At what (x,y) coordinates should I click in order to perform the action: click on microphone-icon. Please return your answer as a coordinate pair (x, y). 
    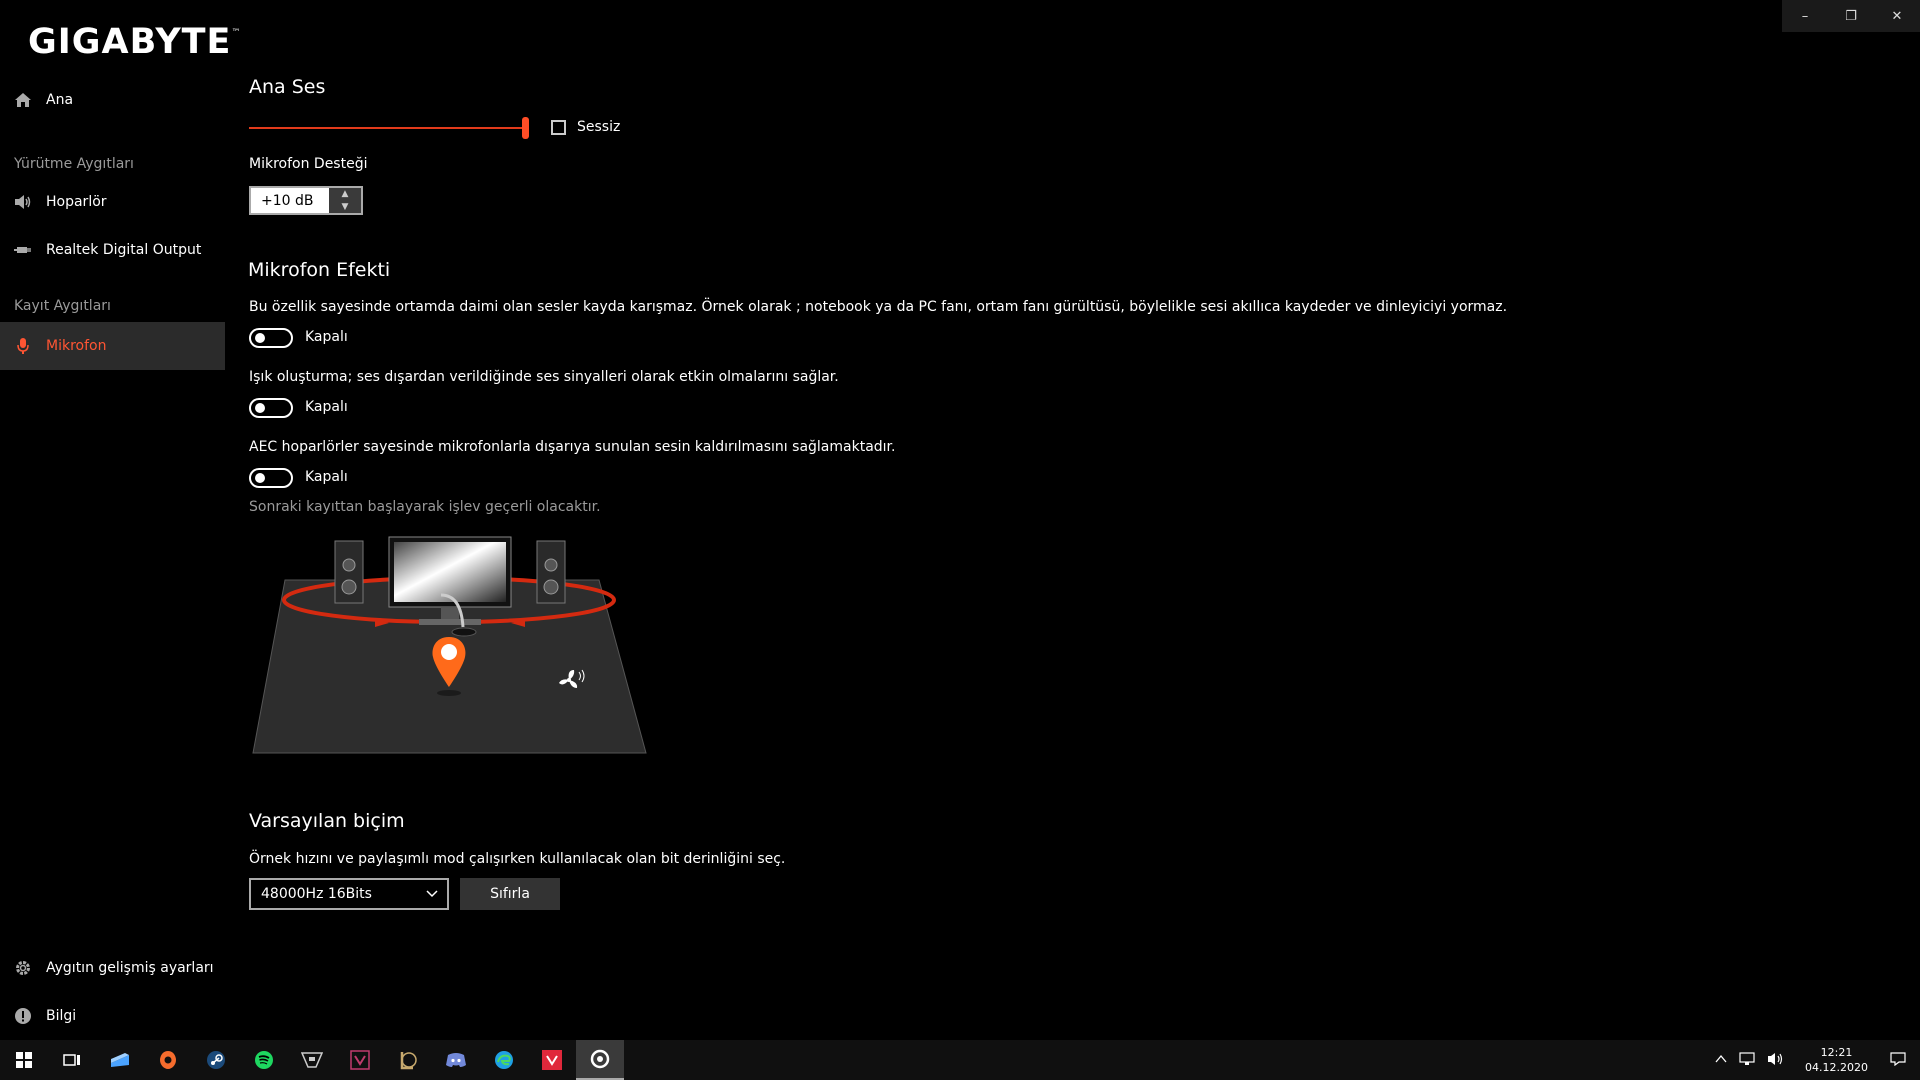
    Looking at the image, I should click on (23, 346).